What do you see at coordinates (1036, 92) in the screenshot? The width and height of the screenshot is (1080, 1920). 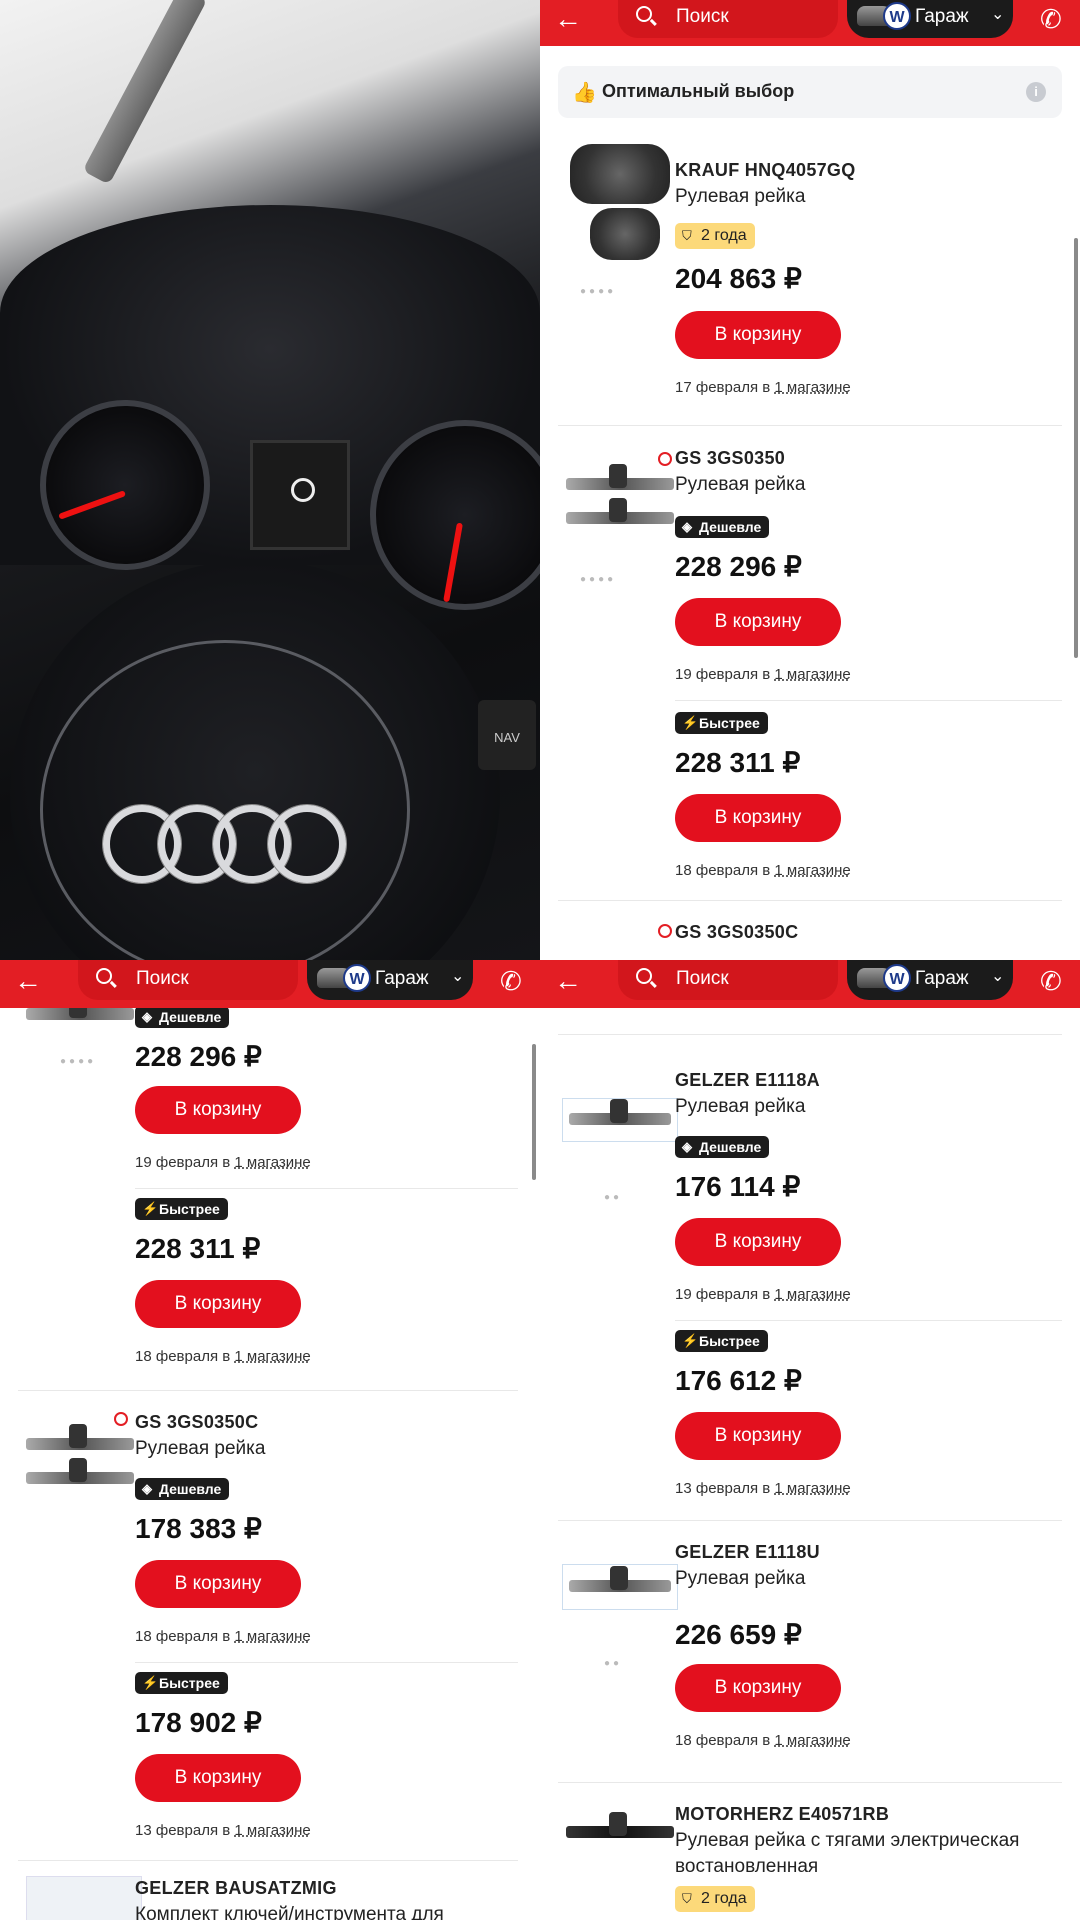 I see `info-icon: i` at bounding box center [1036, 92].